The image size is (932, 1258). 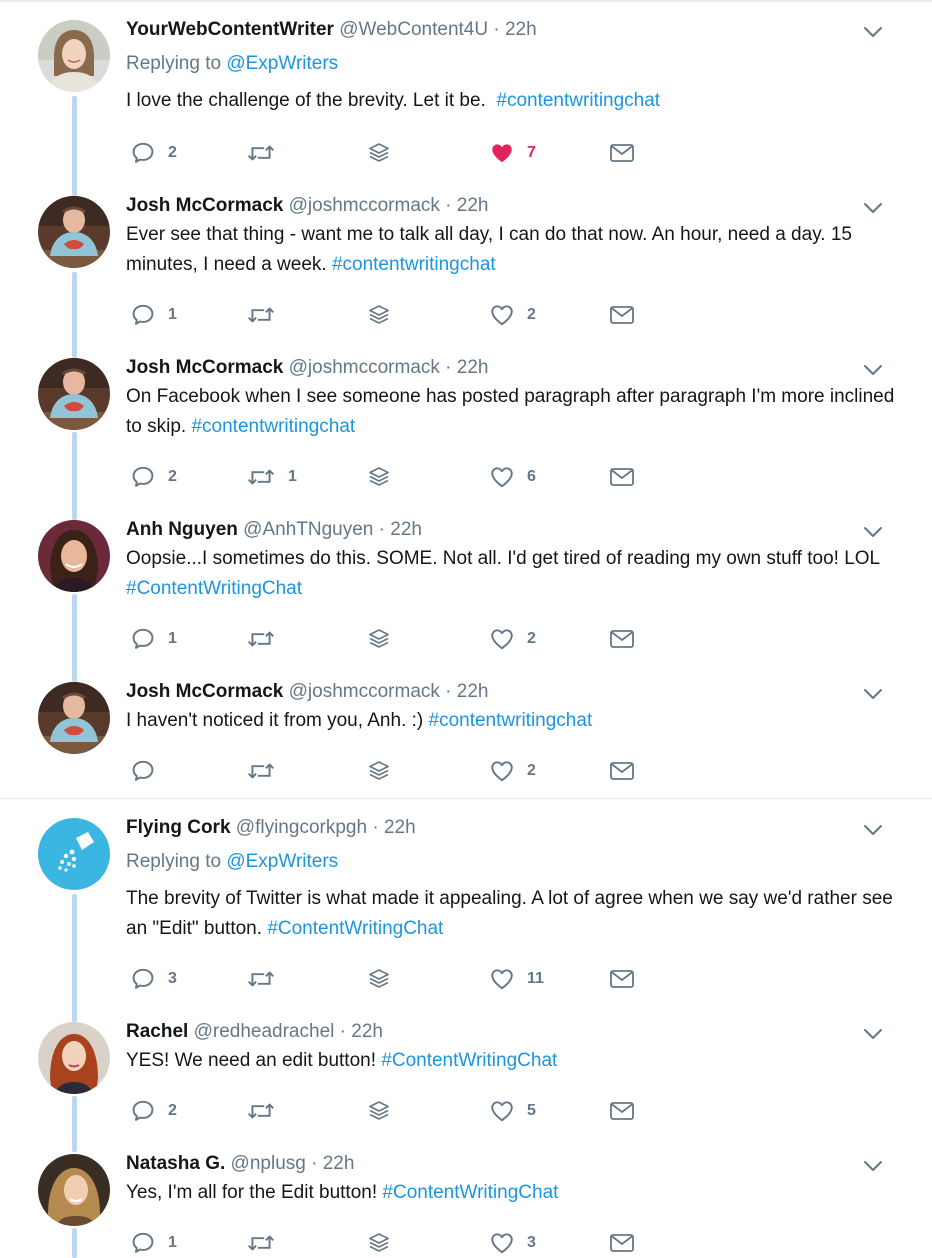 I want to click on user-handle: @flyingcorkpgh, so click(x=301, y=827).